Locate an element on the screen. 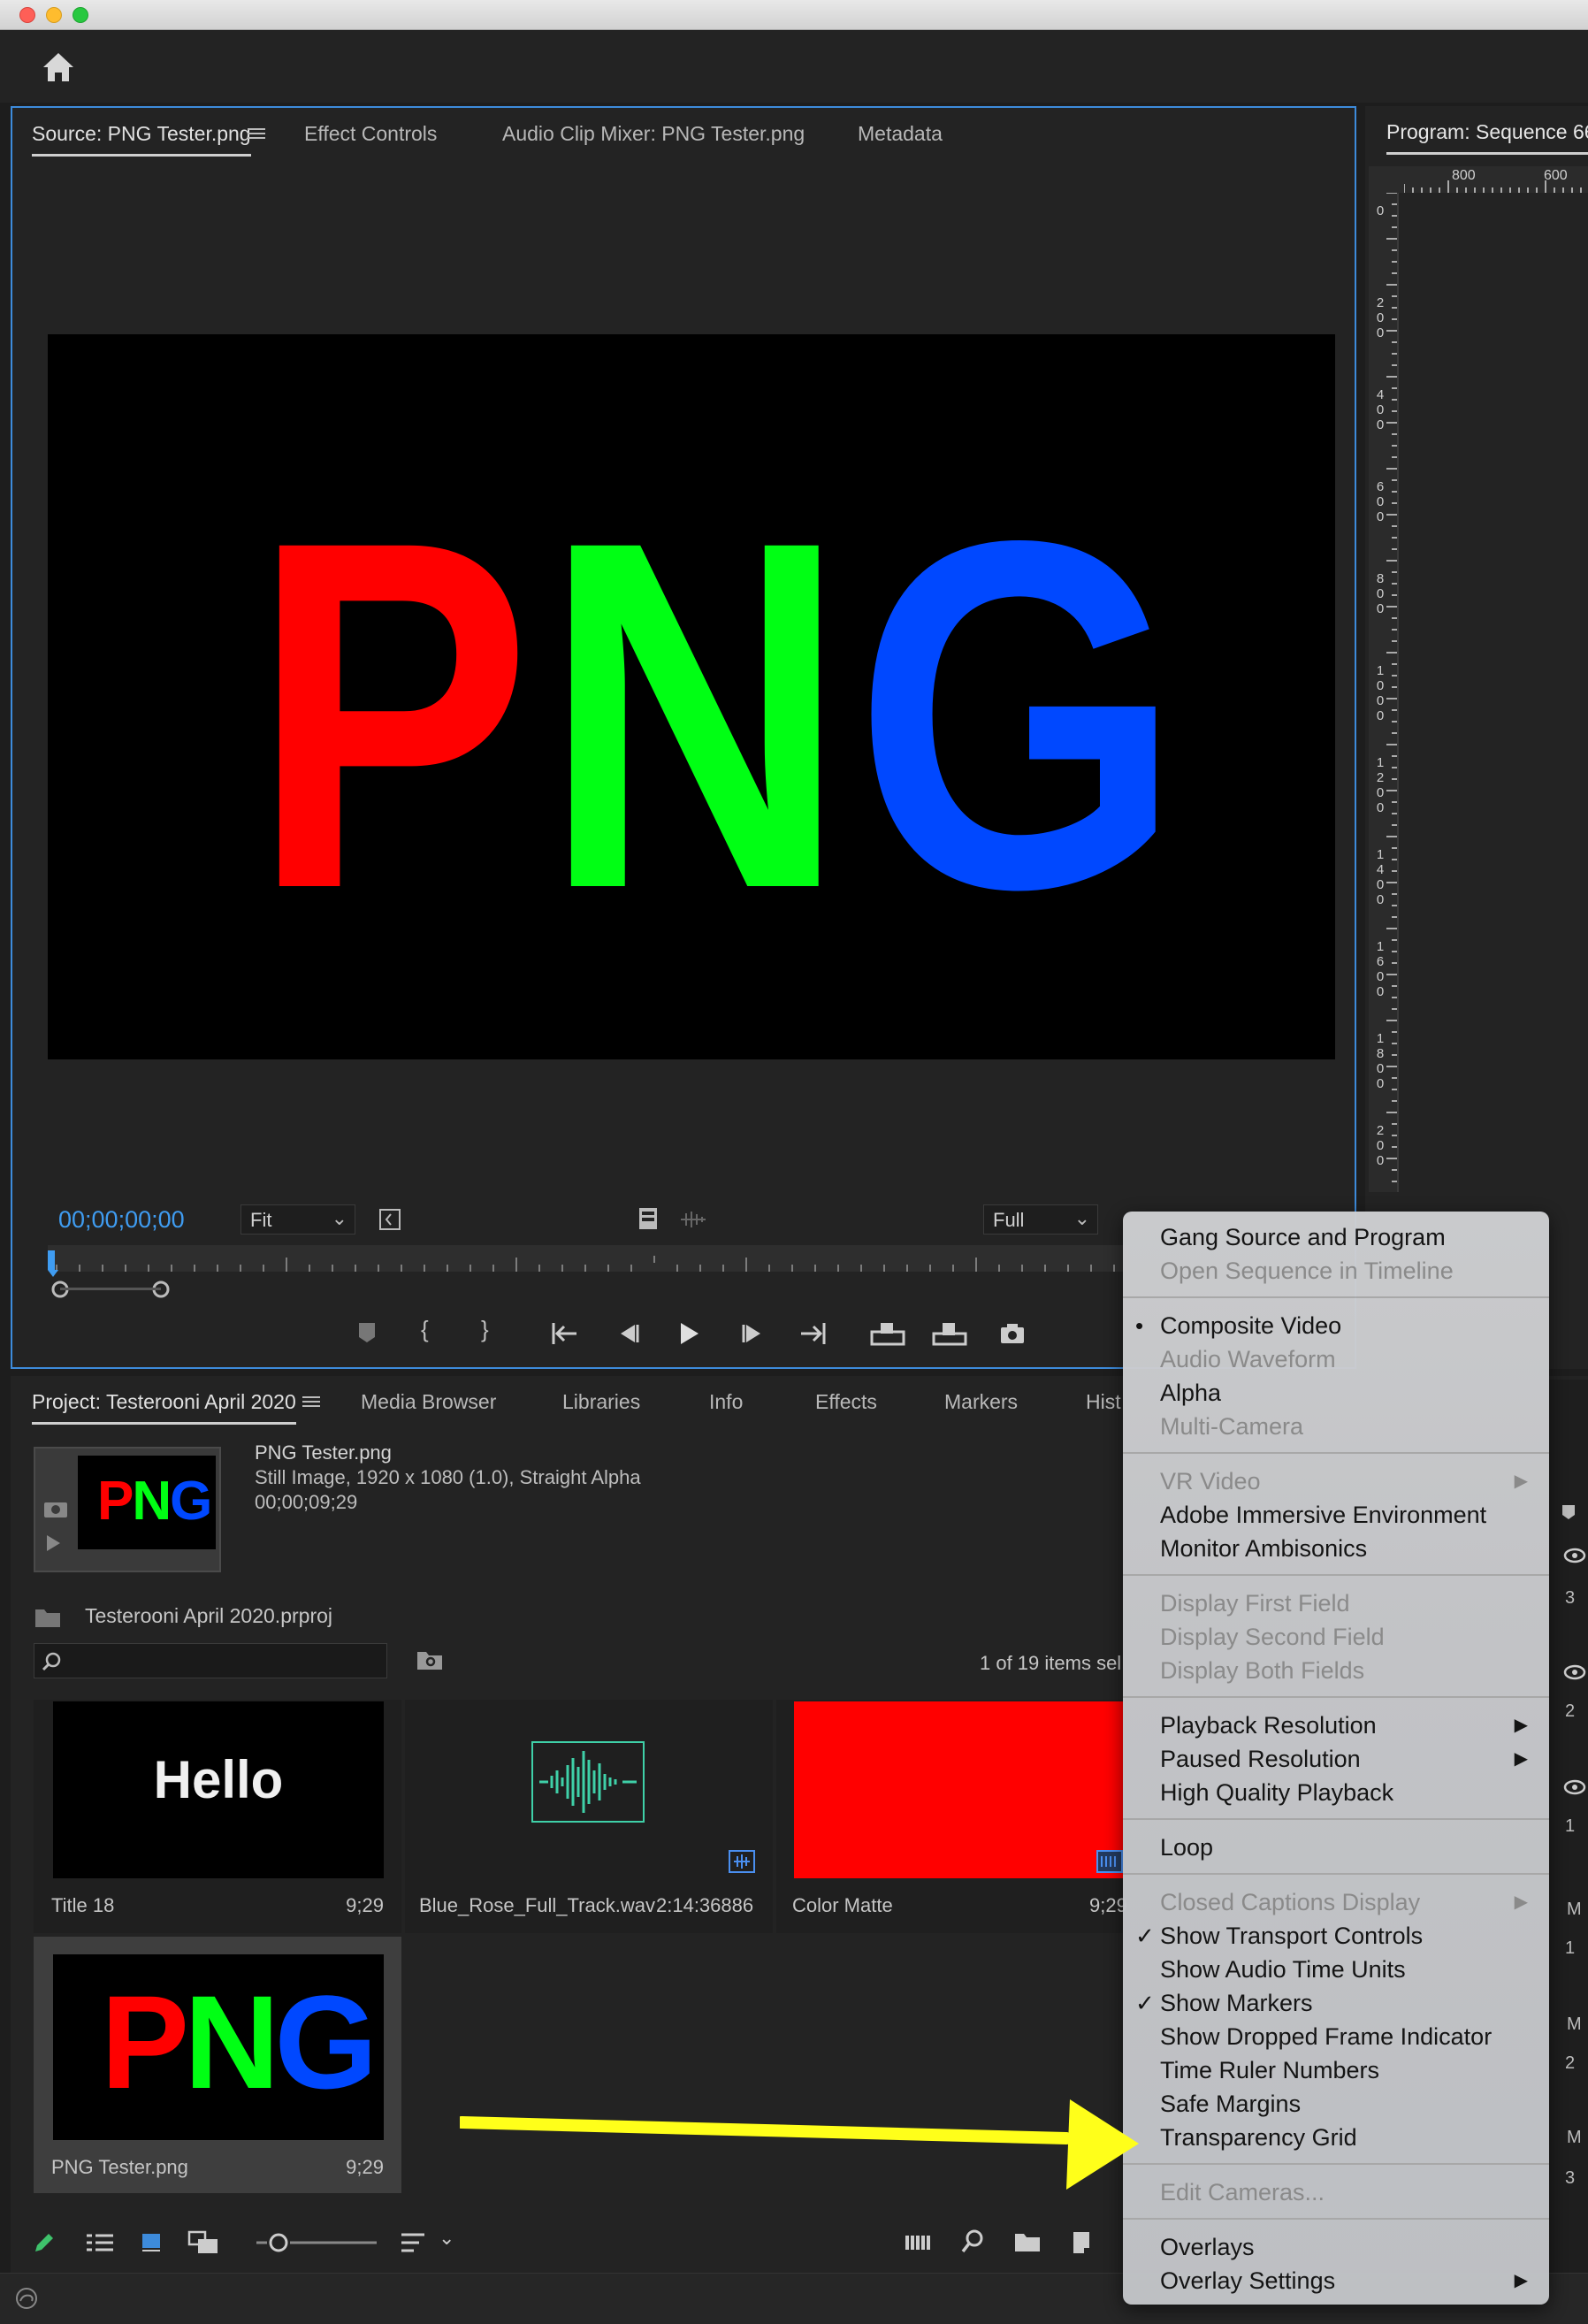  project-item-title-18: Hello Title 18 9;29 is located at coordinates (217, 1816).